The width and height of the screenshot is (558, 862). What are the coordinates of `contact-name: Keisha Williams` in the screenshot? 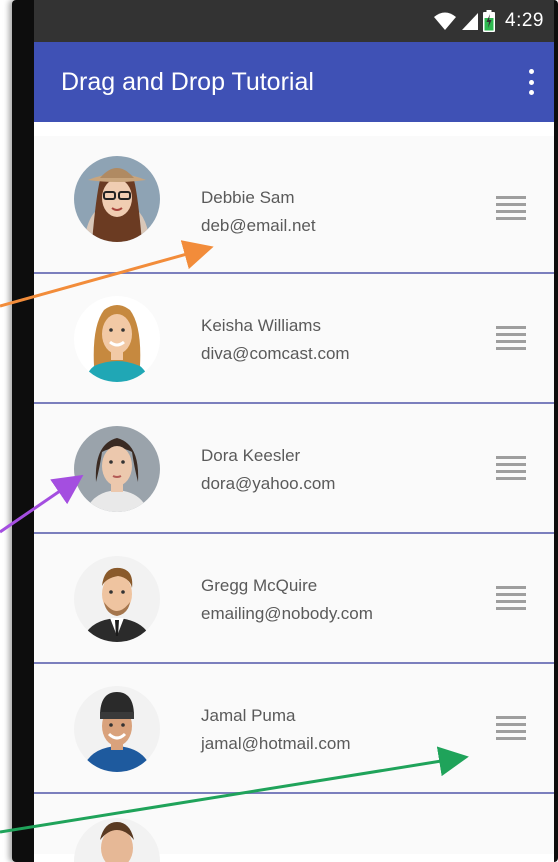 It's located at (261, 325).